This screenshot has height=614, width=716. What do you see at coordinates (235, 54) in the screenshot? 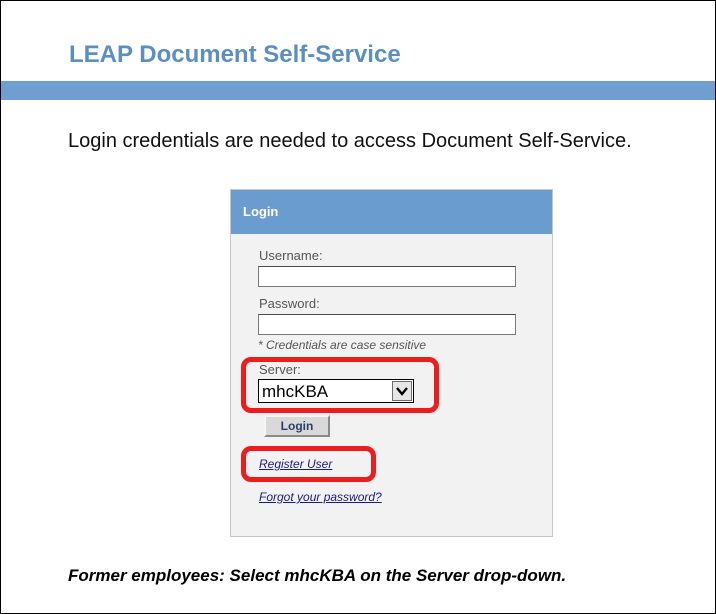
I see `page-title: LEAP Document Self-Service` at bounding box center [235, 54].